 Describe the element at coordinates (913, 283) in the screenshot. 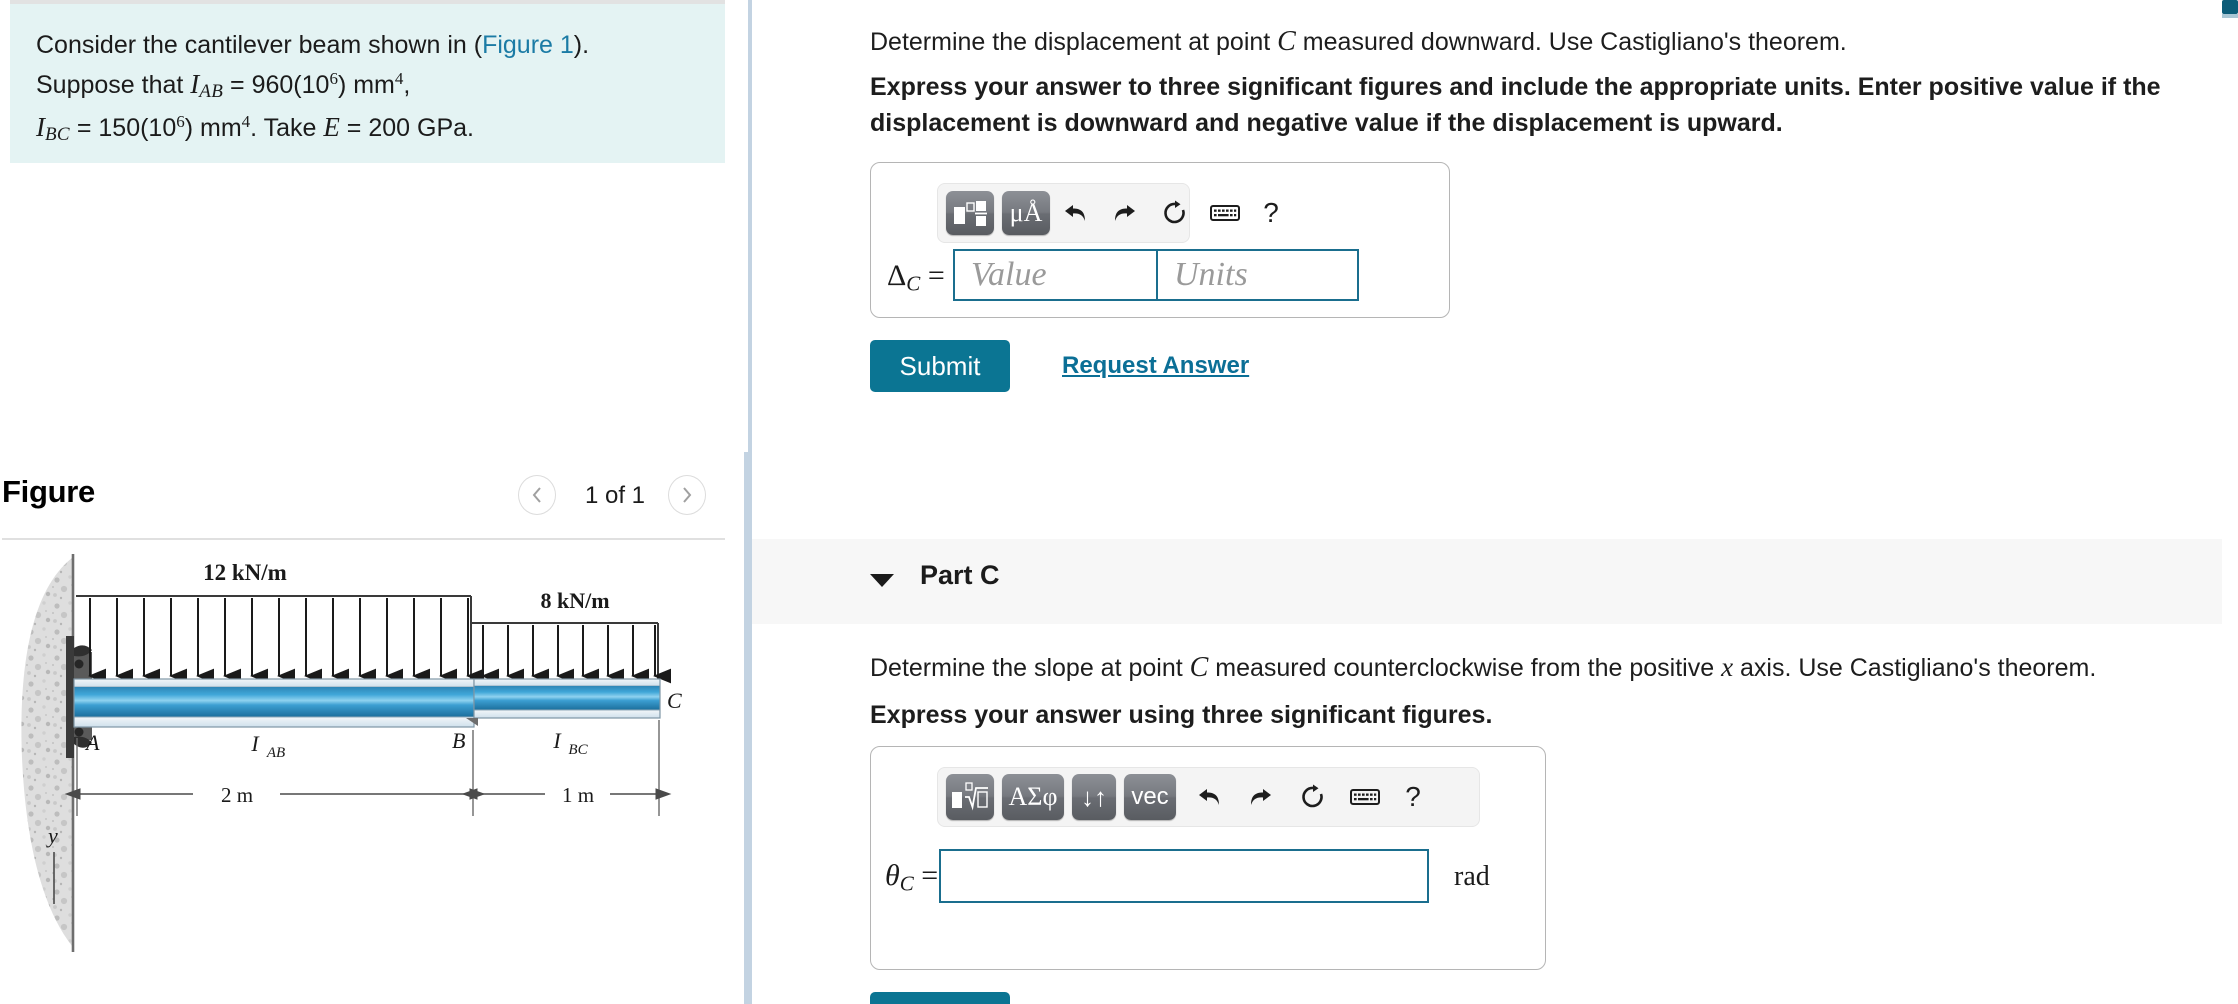

I see `delta-subscript-C: C` at that location.